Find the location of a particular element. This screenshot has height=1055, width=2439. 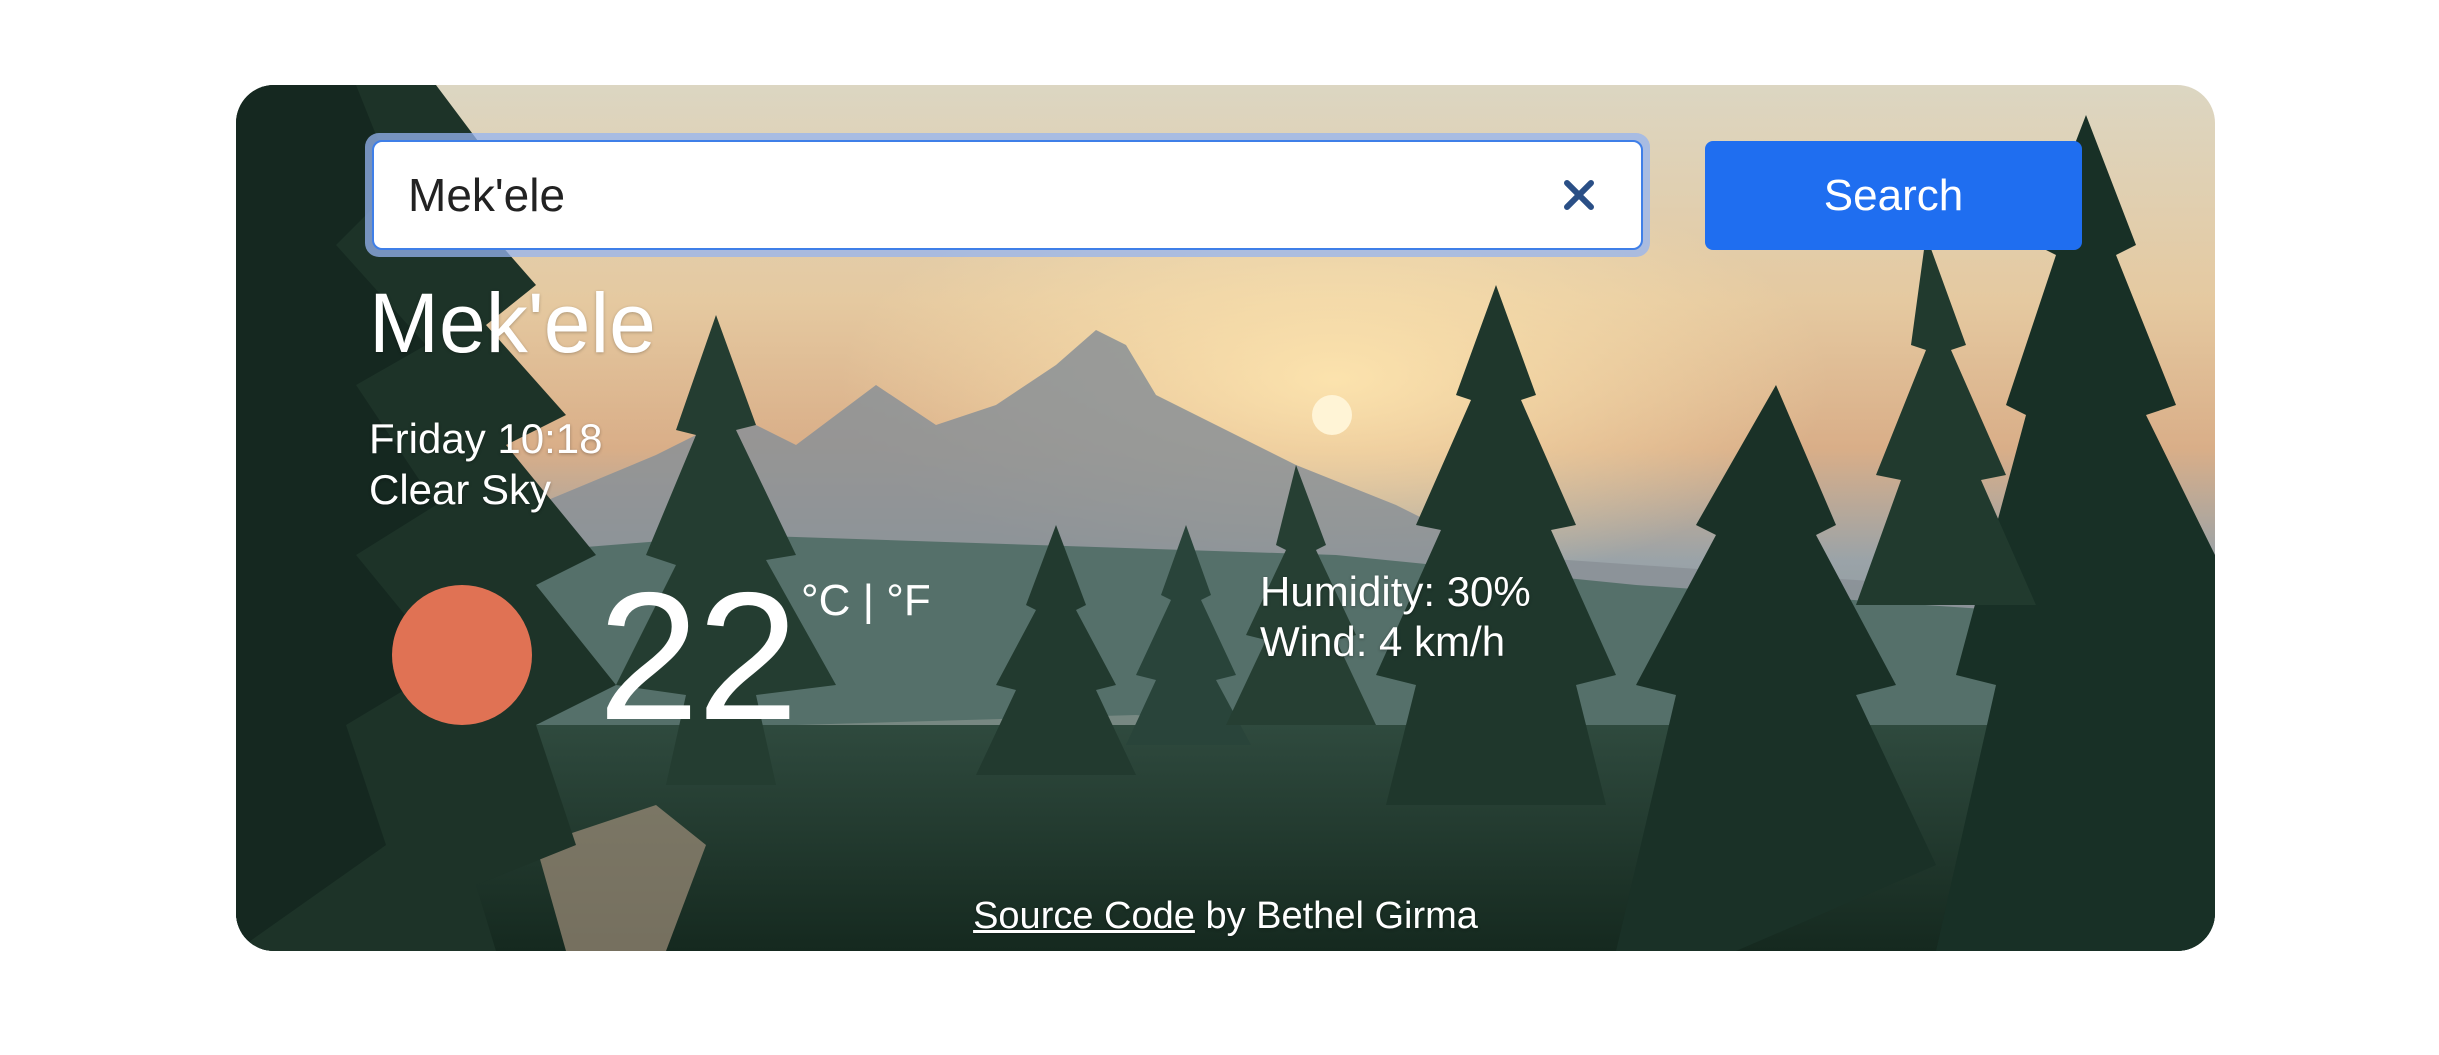

celsius-link: °C is located at coordinates (825, 600).